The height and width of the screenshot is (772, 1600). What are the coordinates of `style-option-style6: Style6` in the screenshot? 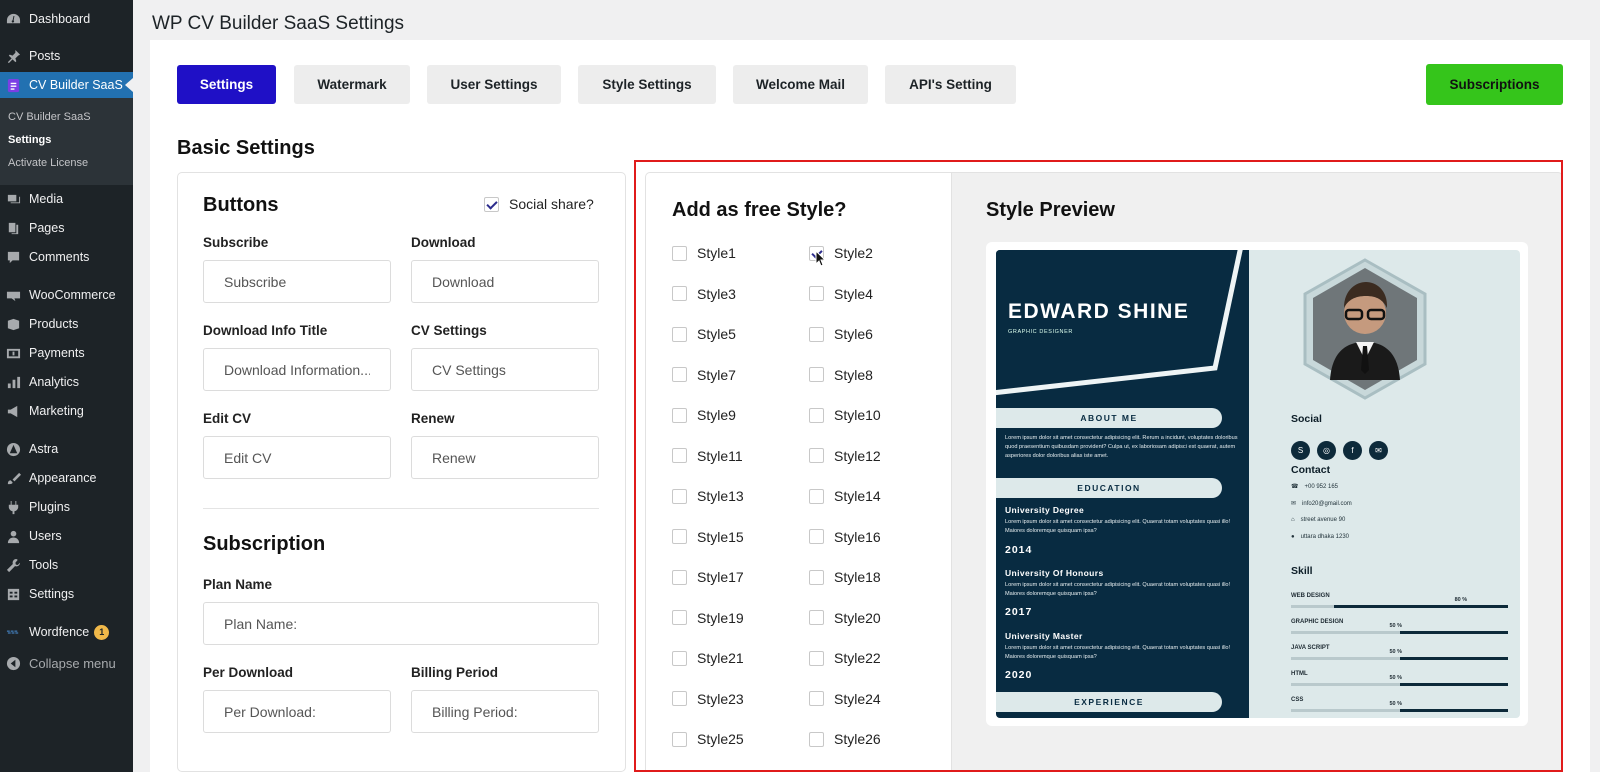 It's located at (841, 334).